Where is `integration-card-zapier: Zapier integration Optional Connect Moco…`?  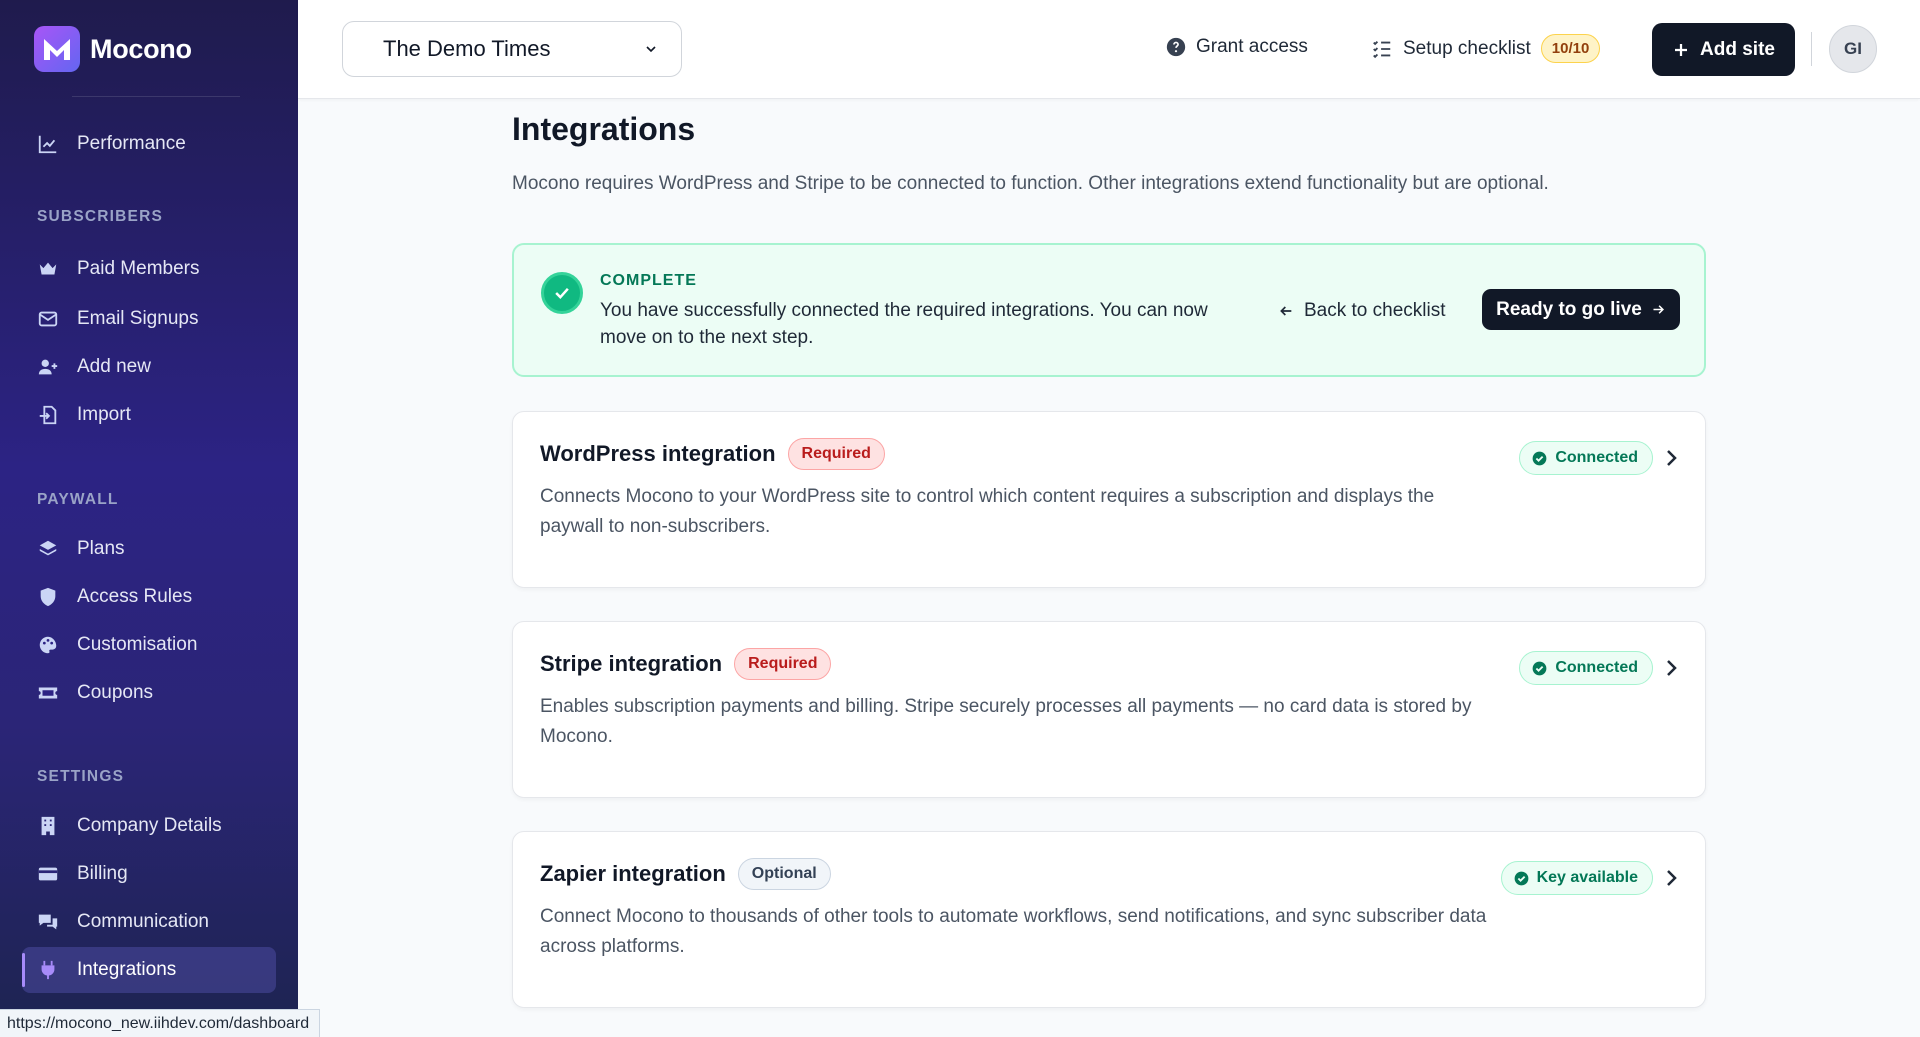 integration-card-zapier: Zapier integration Optional Connect Moco… is located at coordinates (1109, 919).